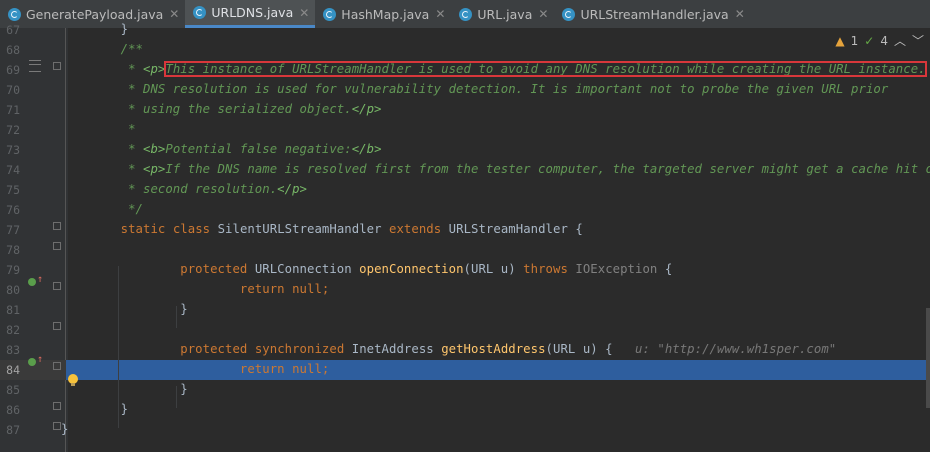  What do you see at coordinates (465, 430) in the screenshot?
I see `code-line: 87}` at bounding box center [465, 430].